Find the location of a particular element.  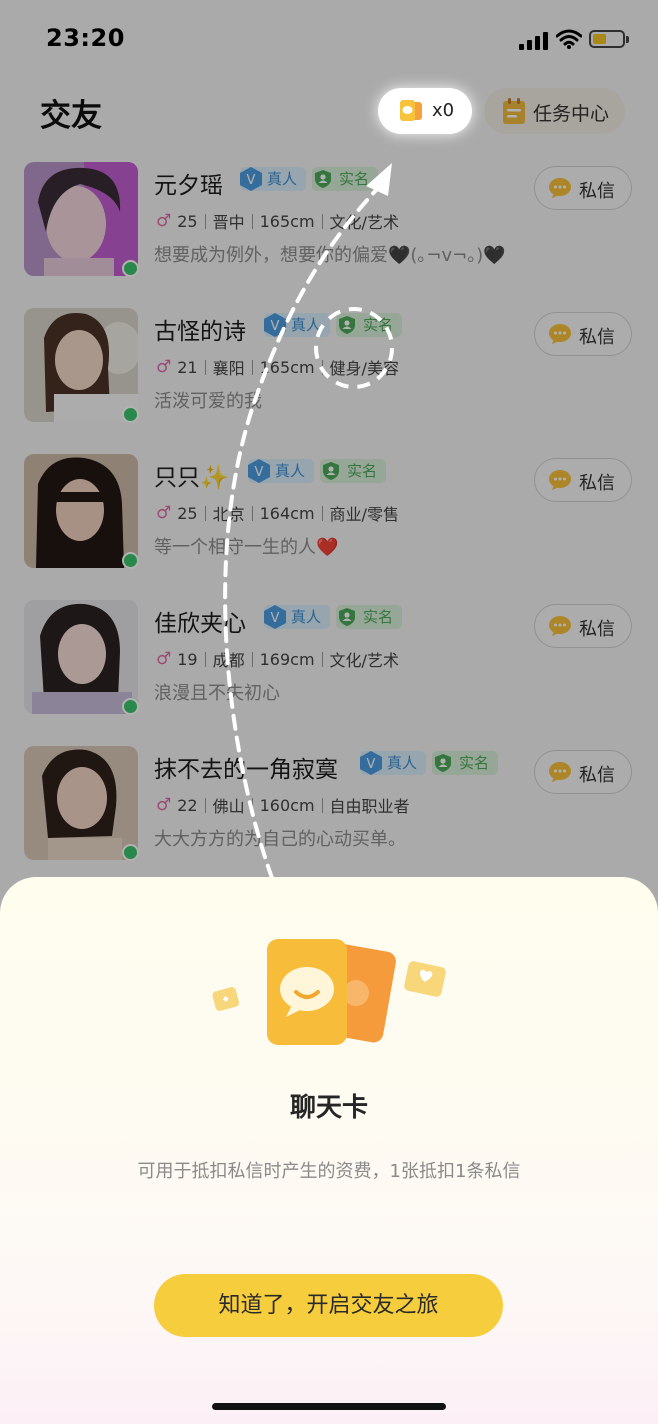

sheet-description: 可用于抵扣私信时产生的资费，1张抵扣1条私信 is located at coordinates (329, 1171).